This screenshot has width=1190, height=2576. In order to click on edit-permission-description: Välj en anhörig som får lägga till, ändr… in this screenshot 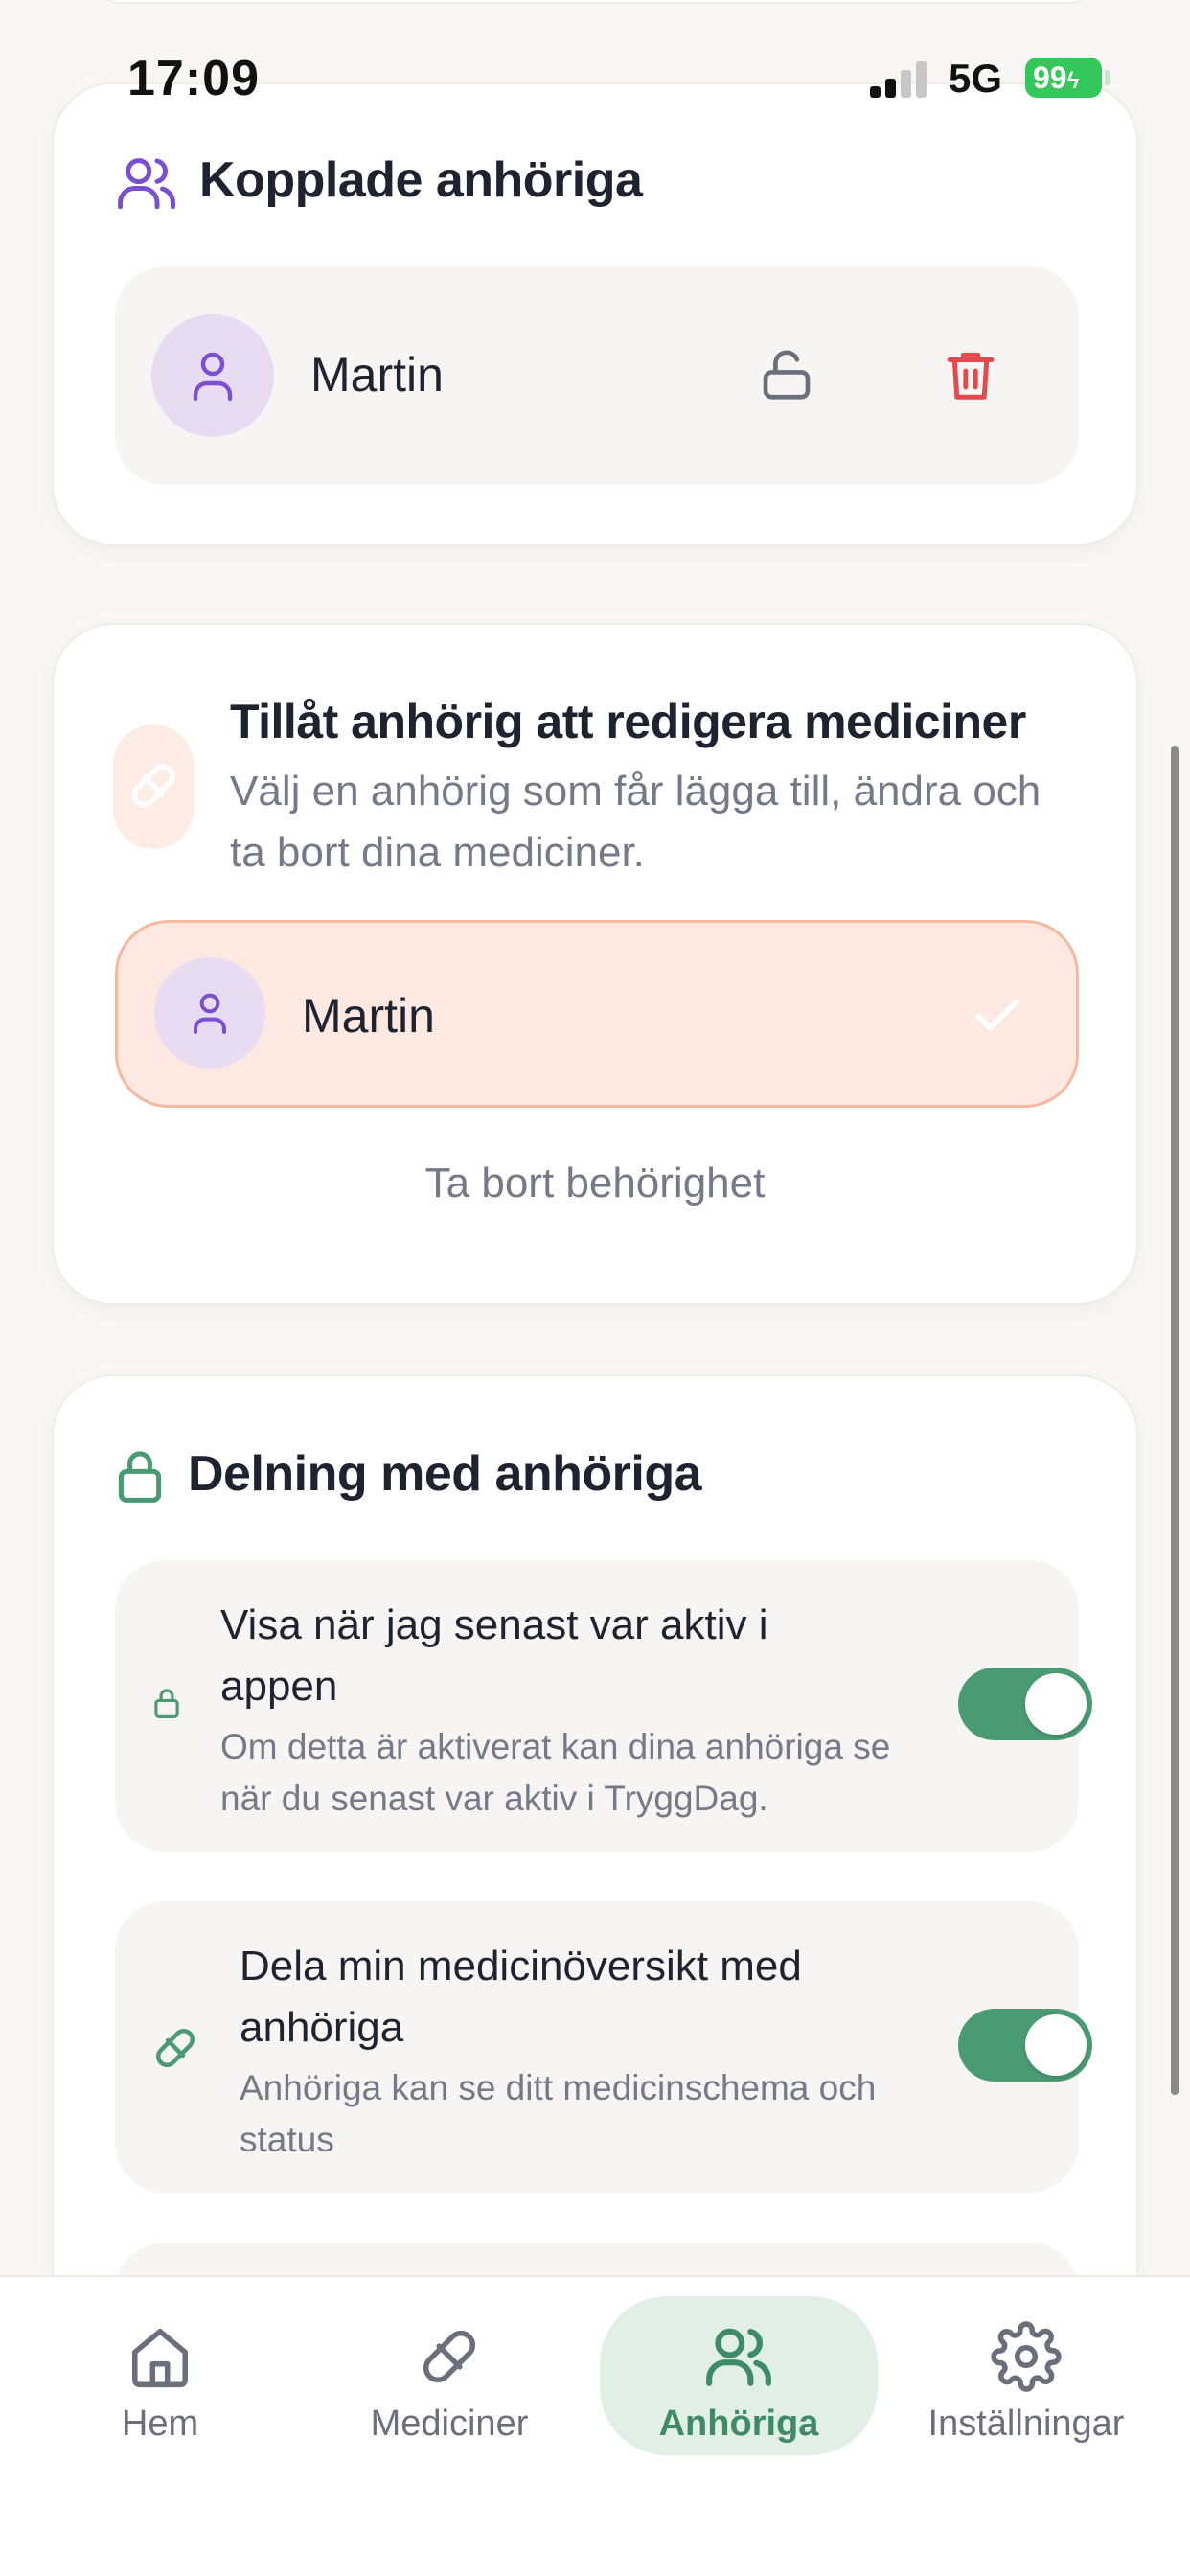, I will do `click(636, 822)`.